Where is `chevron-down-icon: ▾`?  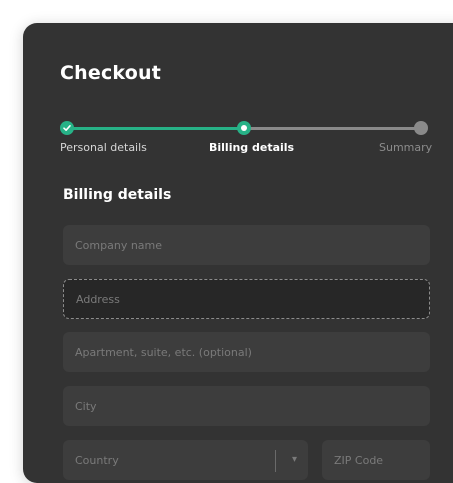 chevron-down-icon: ▾ is located at coordinates (294, 459).